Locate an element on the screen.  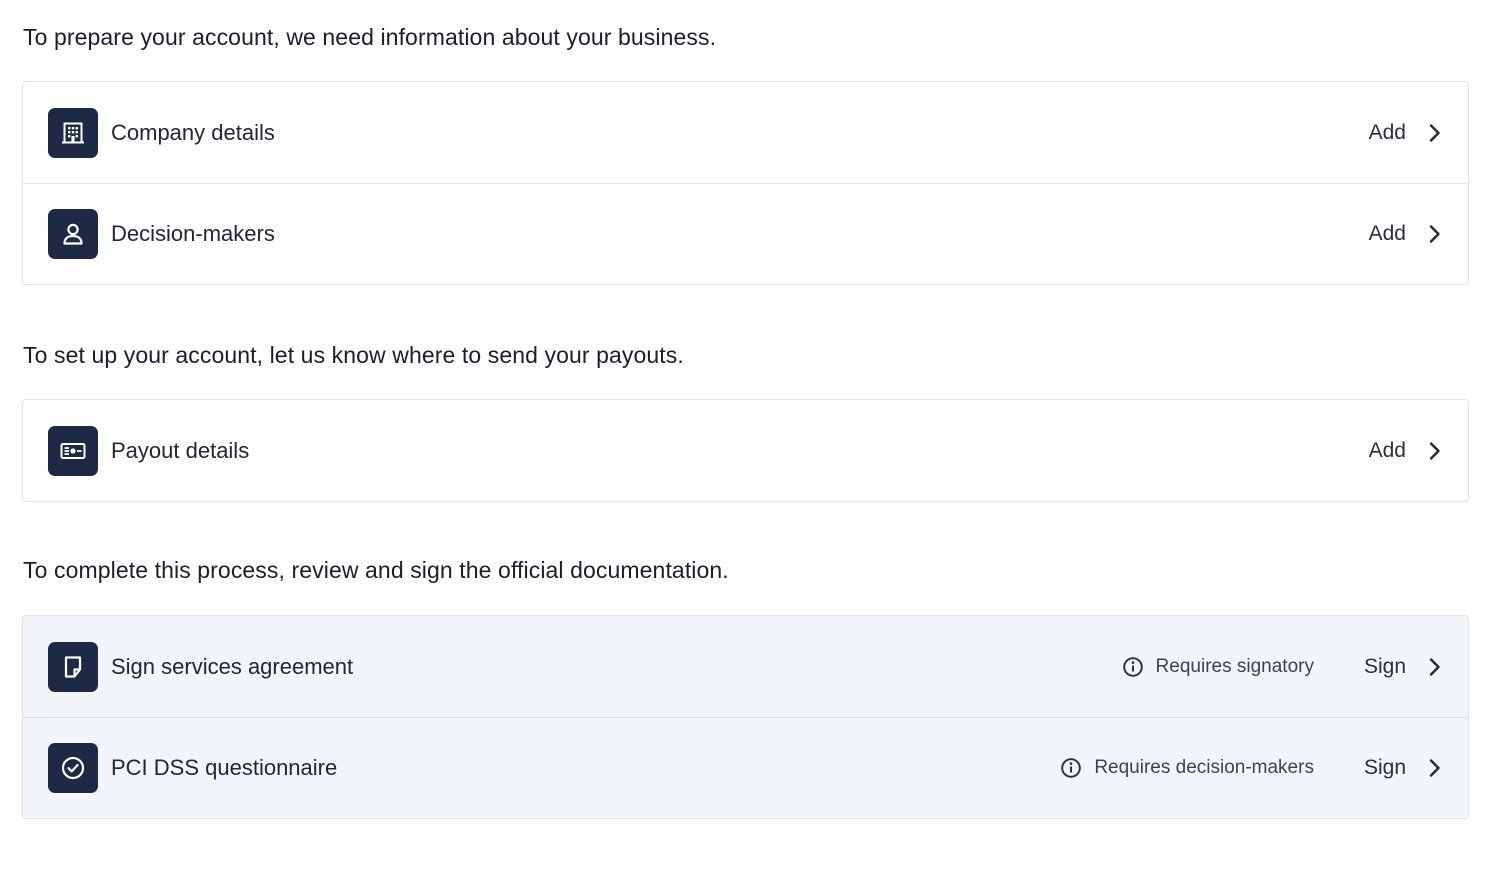
bank-card-icon is located at coordinates (73, 450).